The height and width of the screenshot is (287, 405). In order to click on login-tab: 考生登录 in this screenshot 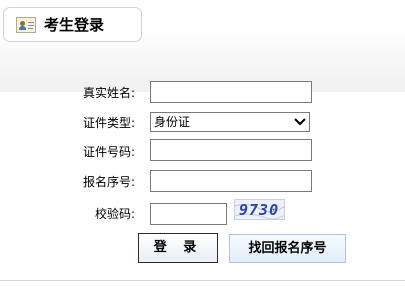, I will do `click(72, 24)`.